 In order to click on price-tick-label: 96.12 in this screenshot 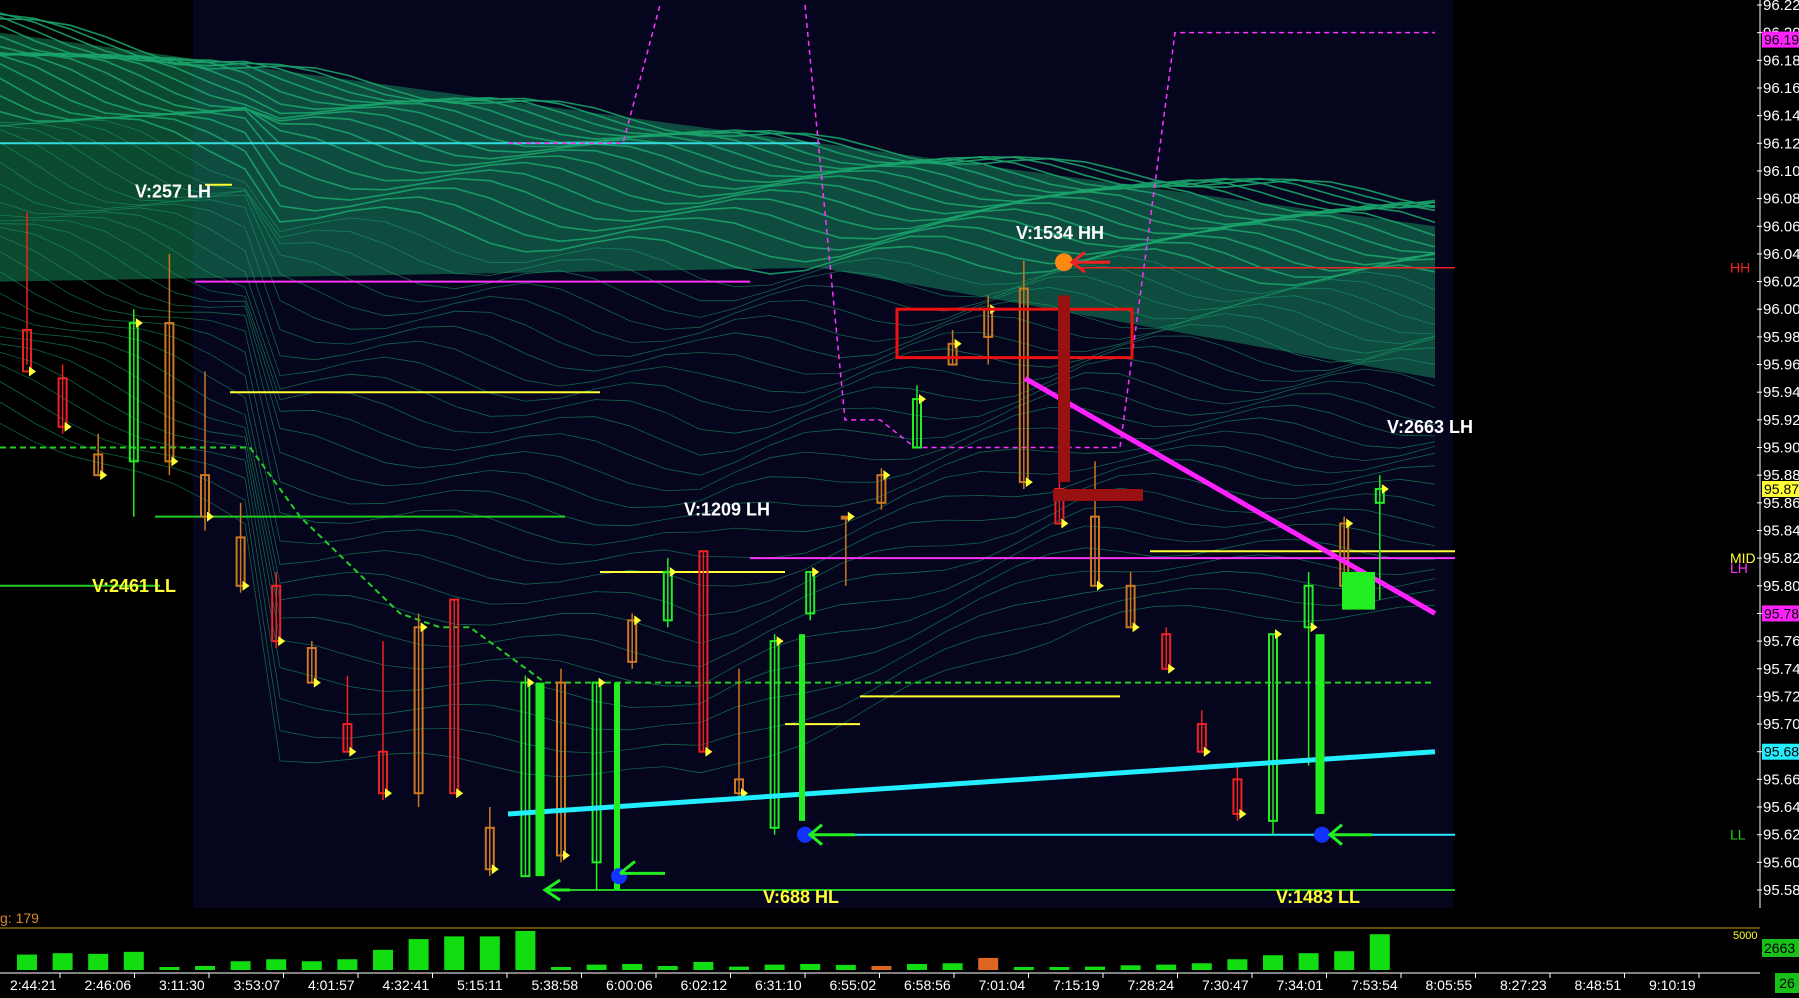, I will do `click(1781, 143)`.